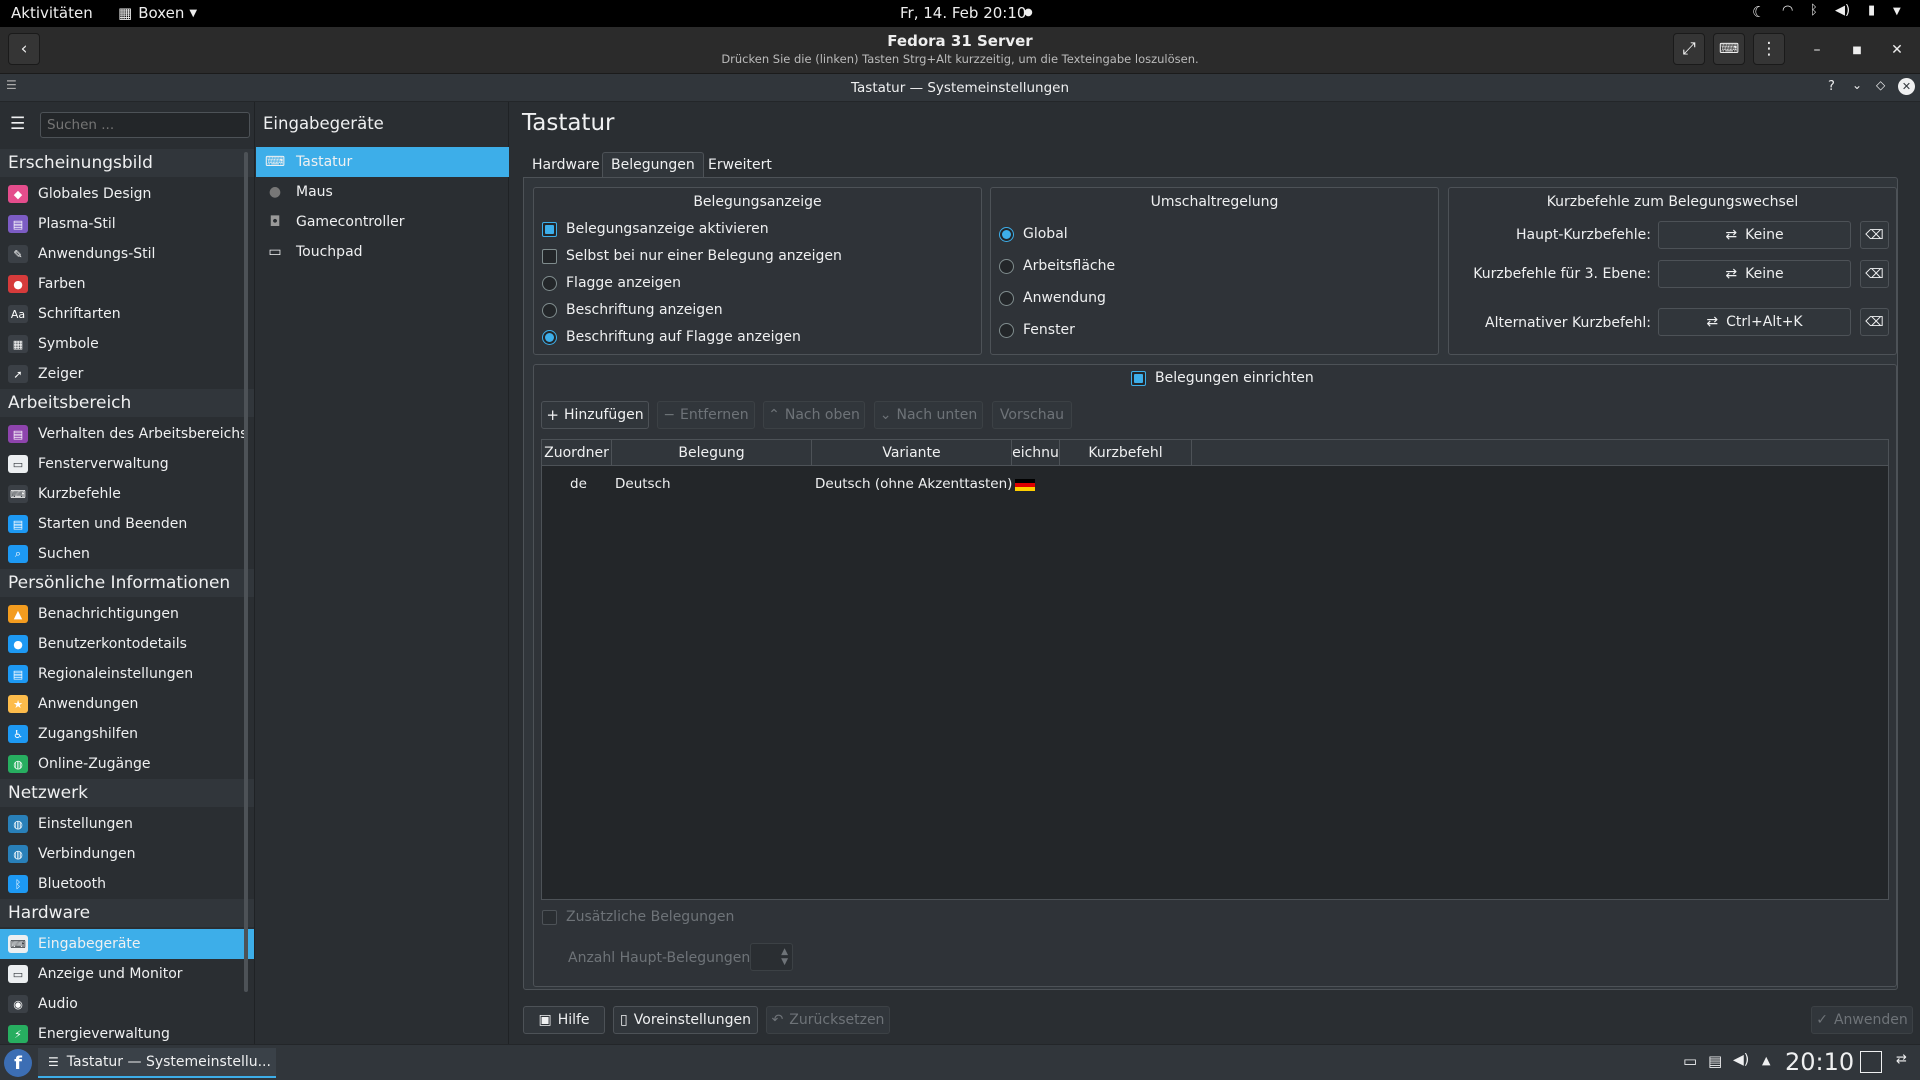 Image resolution: width=1920 pixels, height=1080 pixels. Describe the element at coordinates (52, 13) in the screenshot. I see `activities-button: Aktivitäten` at that location.